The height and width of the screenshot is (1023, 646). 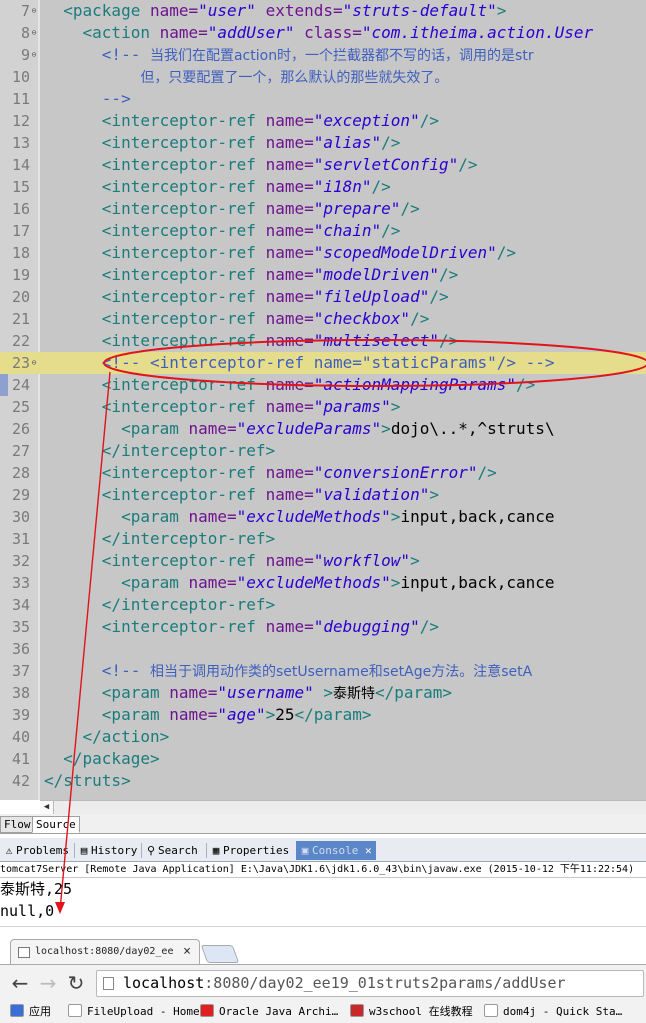 I want to click on code-line: 17 <interceptor-ref name="chain"/>, so click(x=323, y=231).